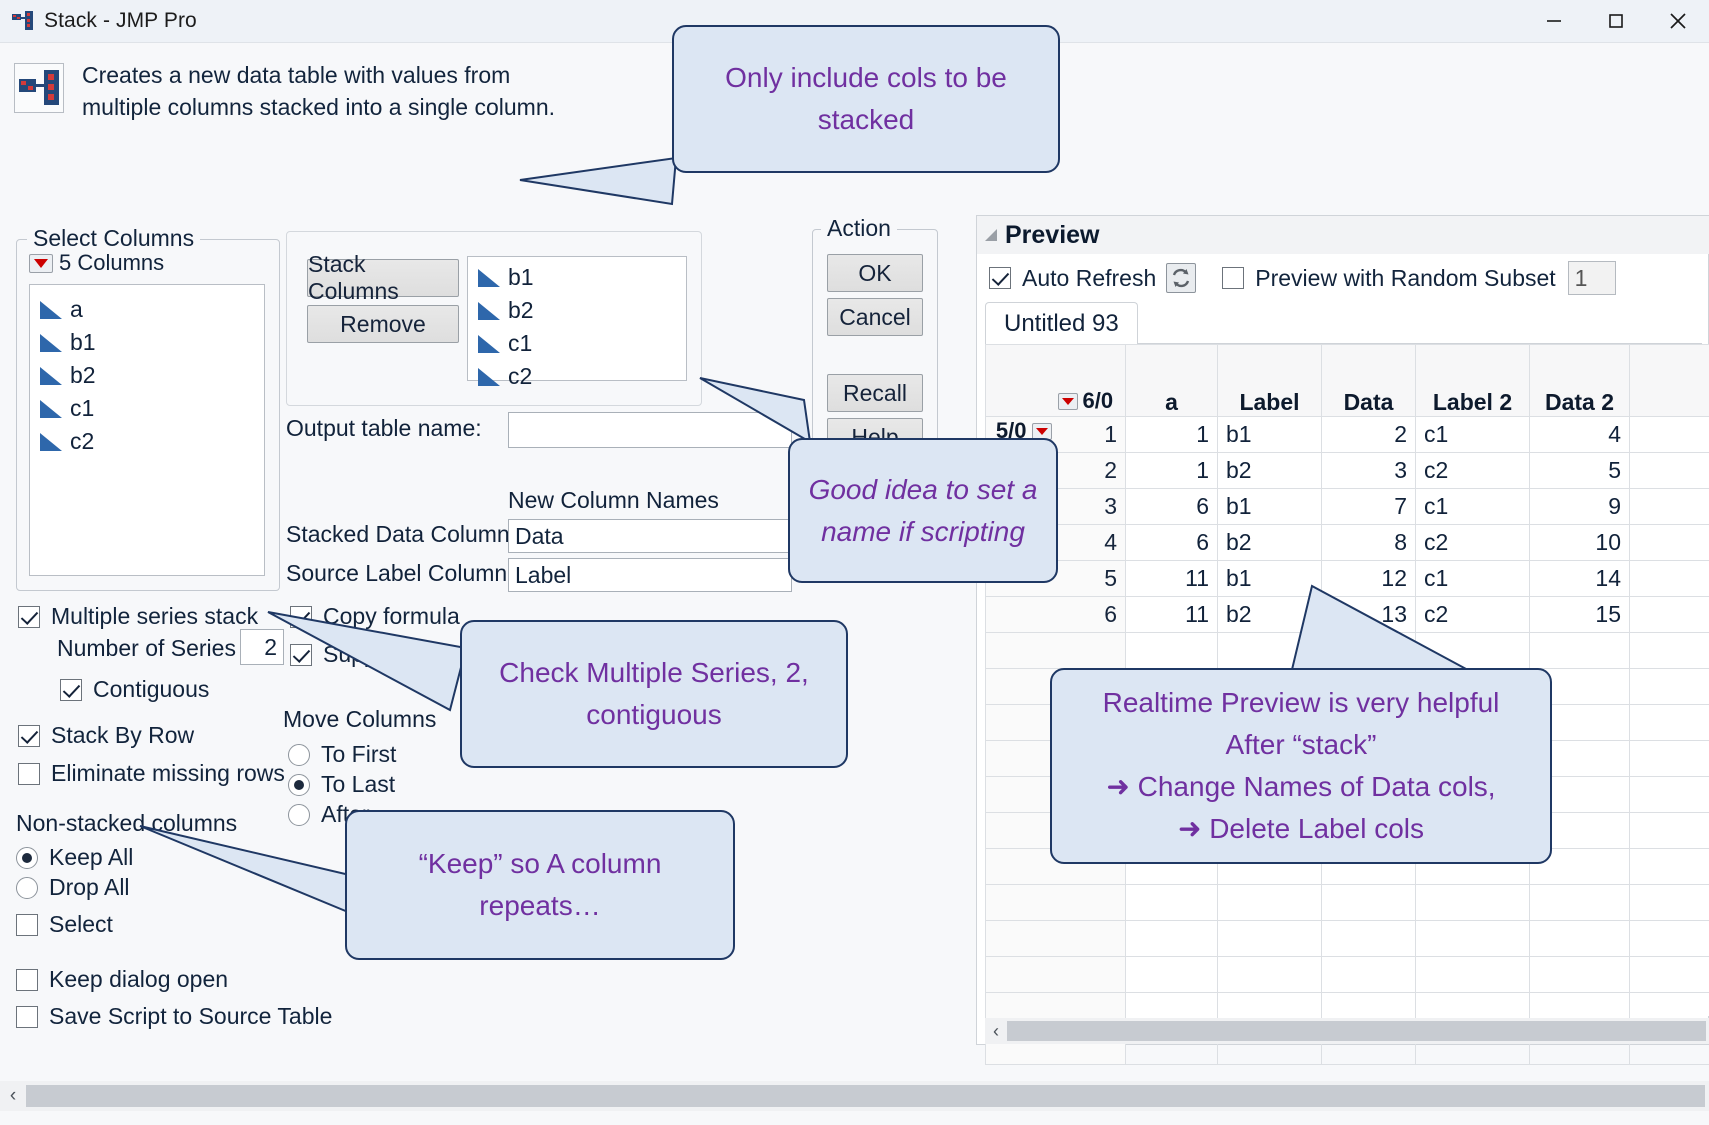  What do you see at coordinates (64, 924) in the screenshot?
I see `select-checkbox: Select` at bounding box center [64, 924].